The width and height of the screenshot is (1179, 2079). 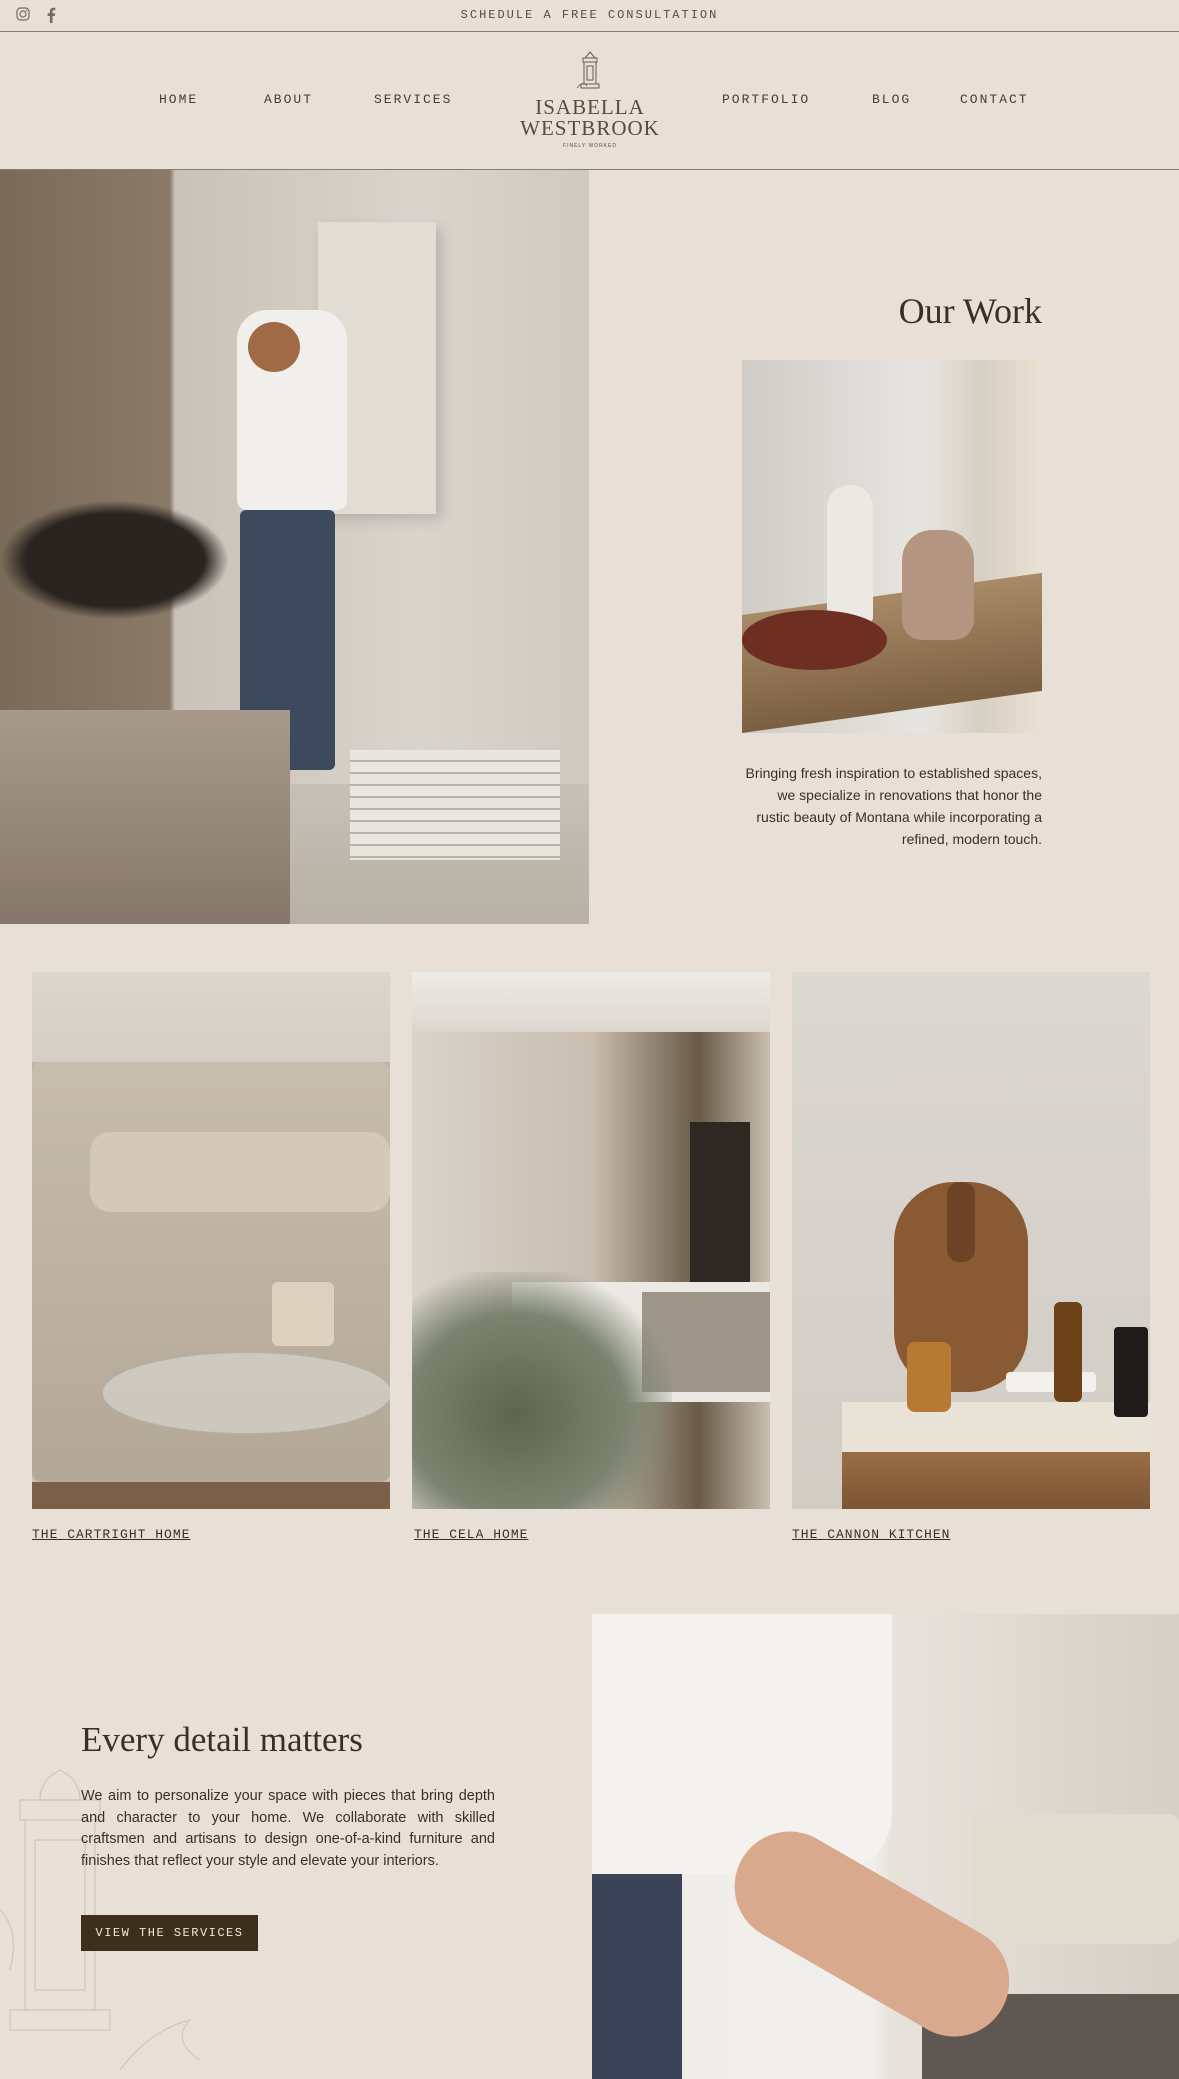 I want to click on project-photo-cannon, so click(x=971, y=1240).